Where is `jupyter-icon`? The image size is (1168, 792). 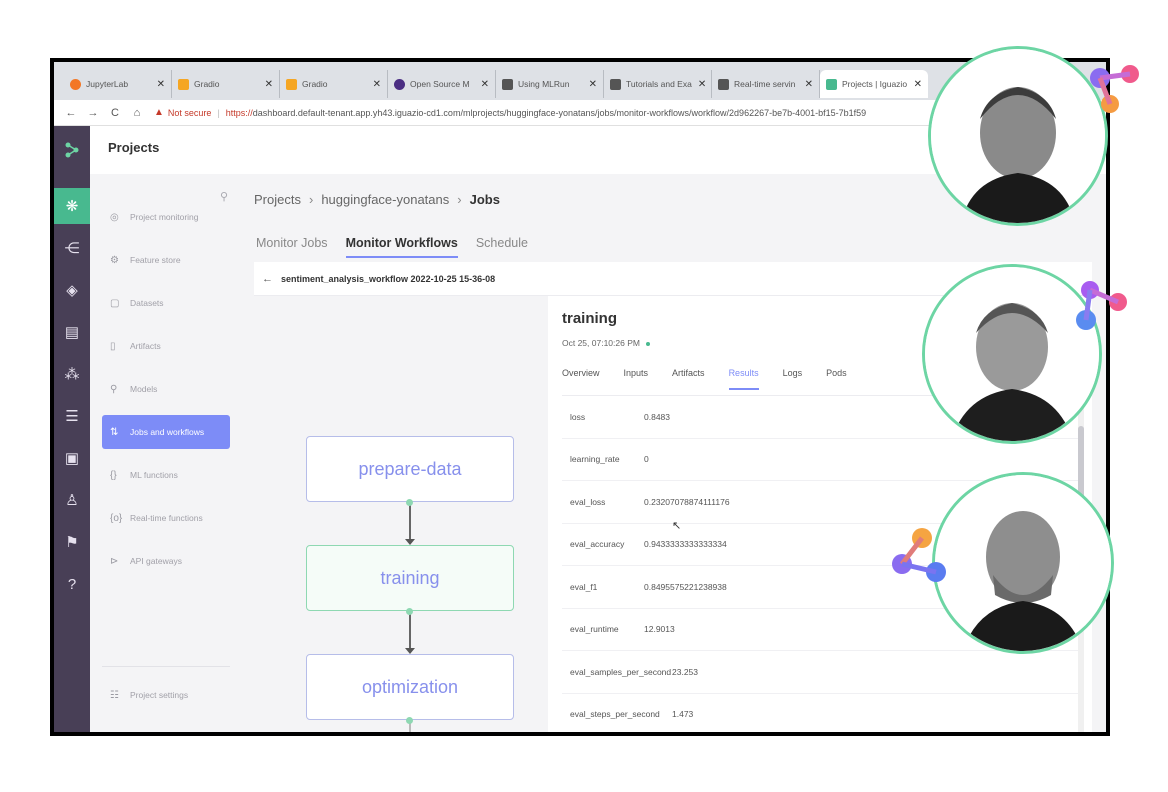 jupyter-icon is located at coordinates (75, 84).